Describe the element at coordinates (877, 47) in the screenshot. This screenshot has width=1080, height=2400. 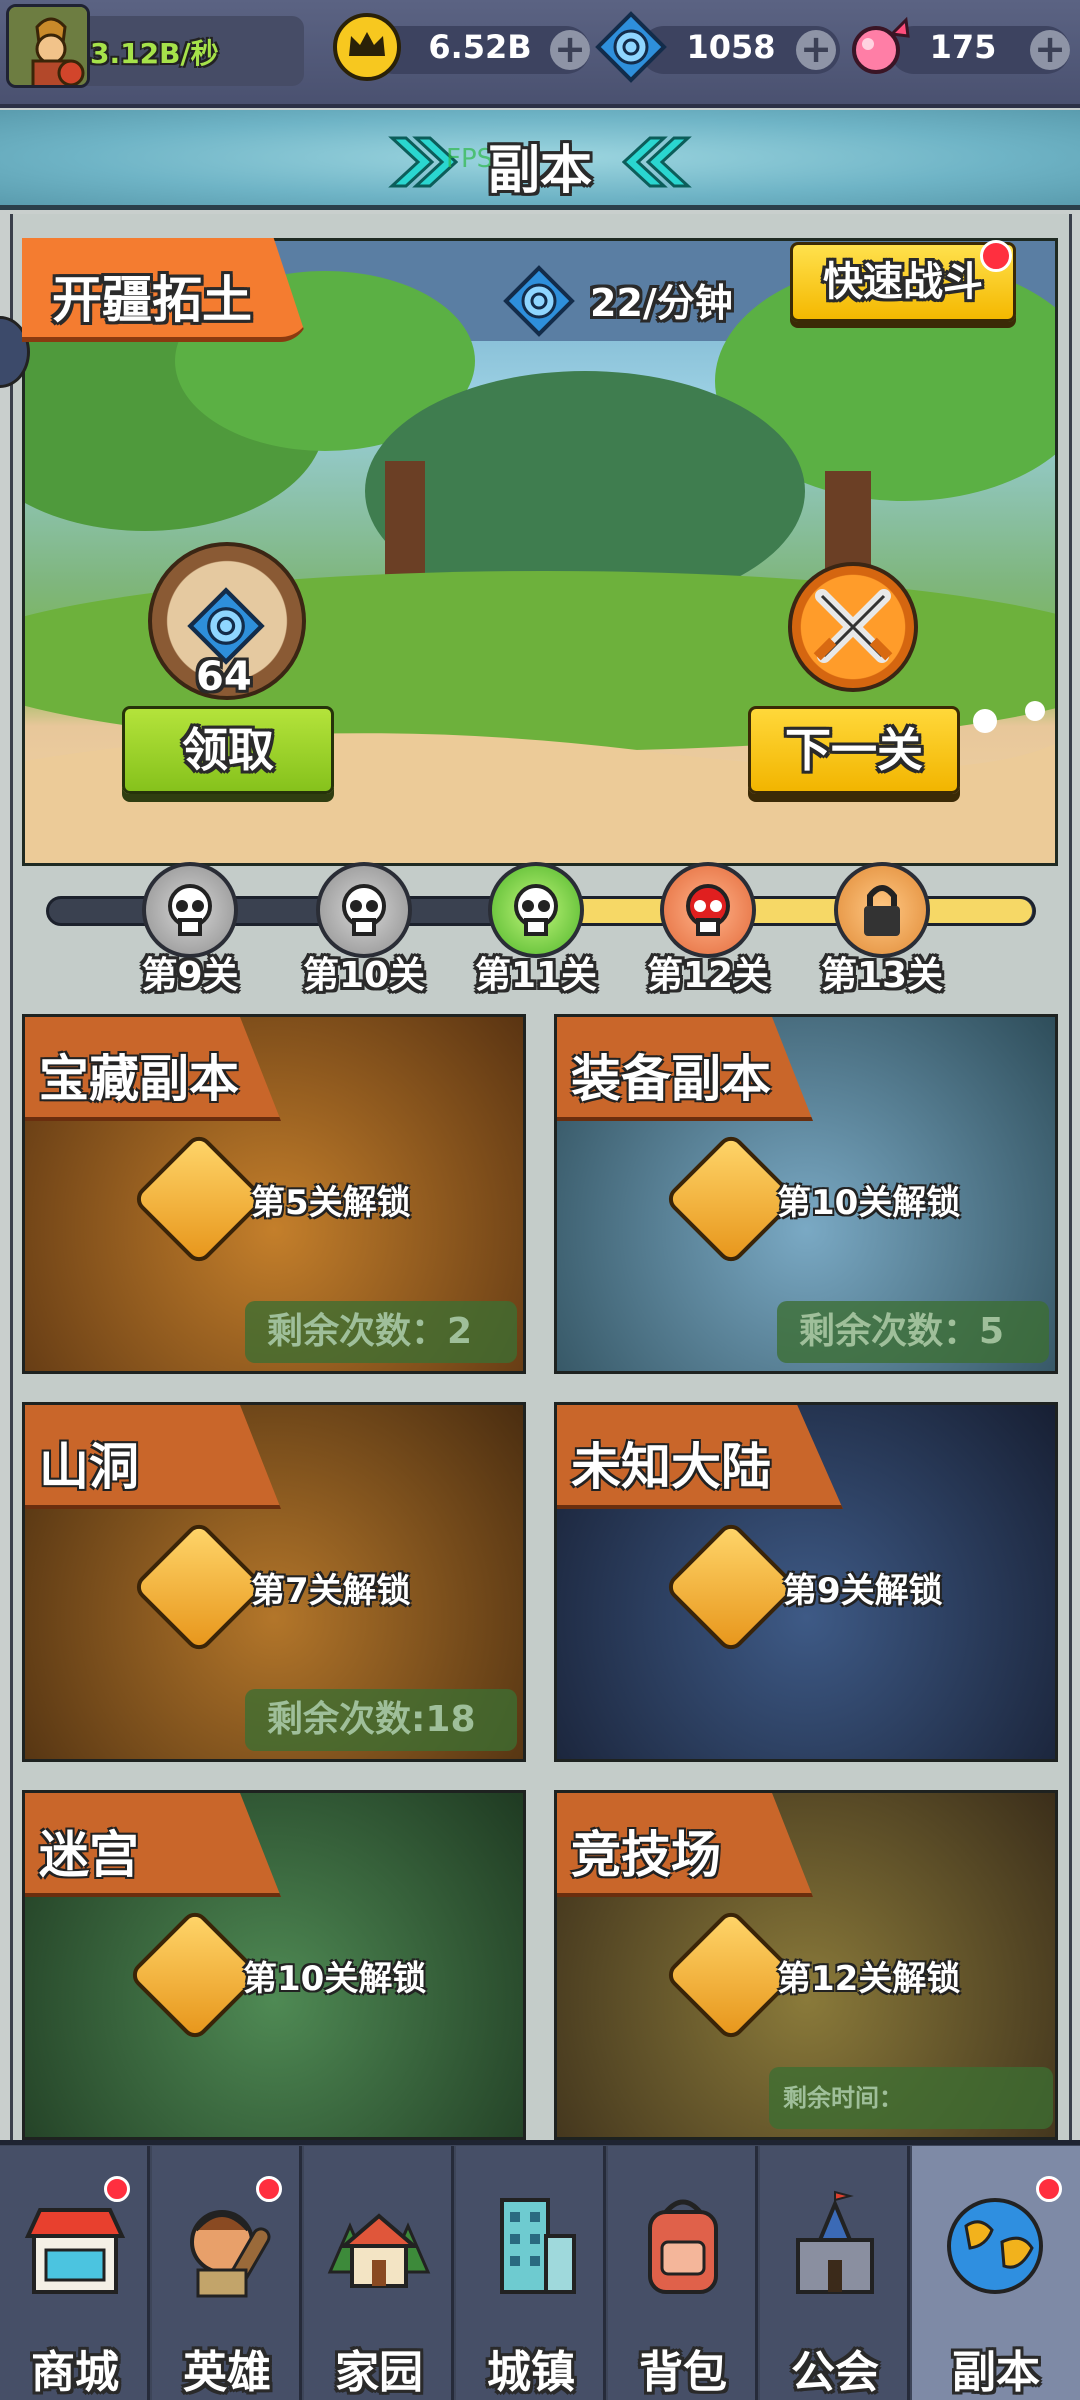
I see `candy-icon` at that location.